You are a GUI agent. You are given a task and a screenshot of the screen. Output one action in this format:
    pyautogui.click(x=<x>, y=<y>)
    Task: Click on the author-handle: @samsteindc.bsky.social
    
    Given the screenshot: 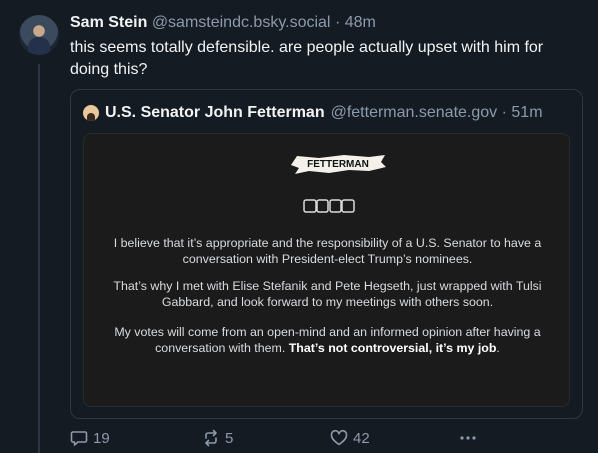 What is the action you would take?
    pyautogui.click(x=241, y=22)
    